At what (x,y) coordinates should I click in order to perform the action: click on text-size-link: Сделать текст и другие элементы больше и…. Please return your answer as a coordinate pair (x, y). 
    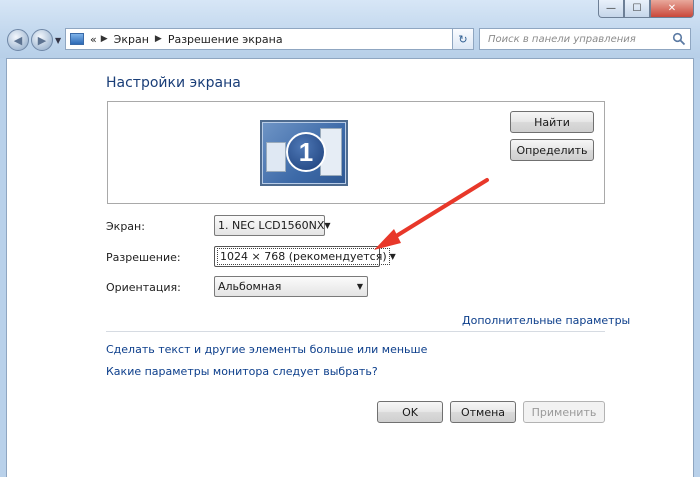
    Looking at the image, I should click on (266, 349).